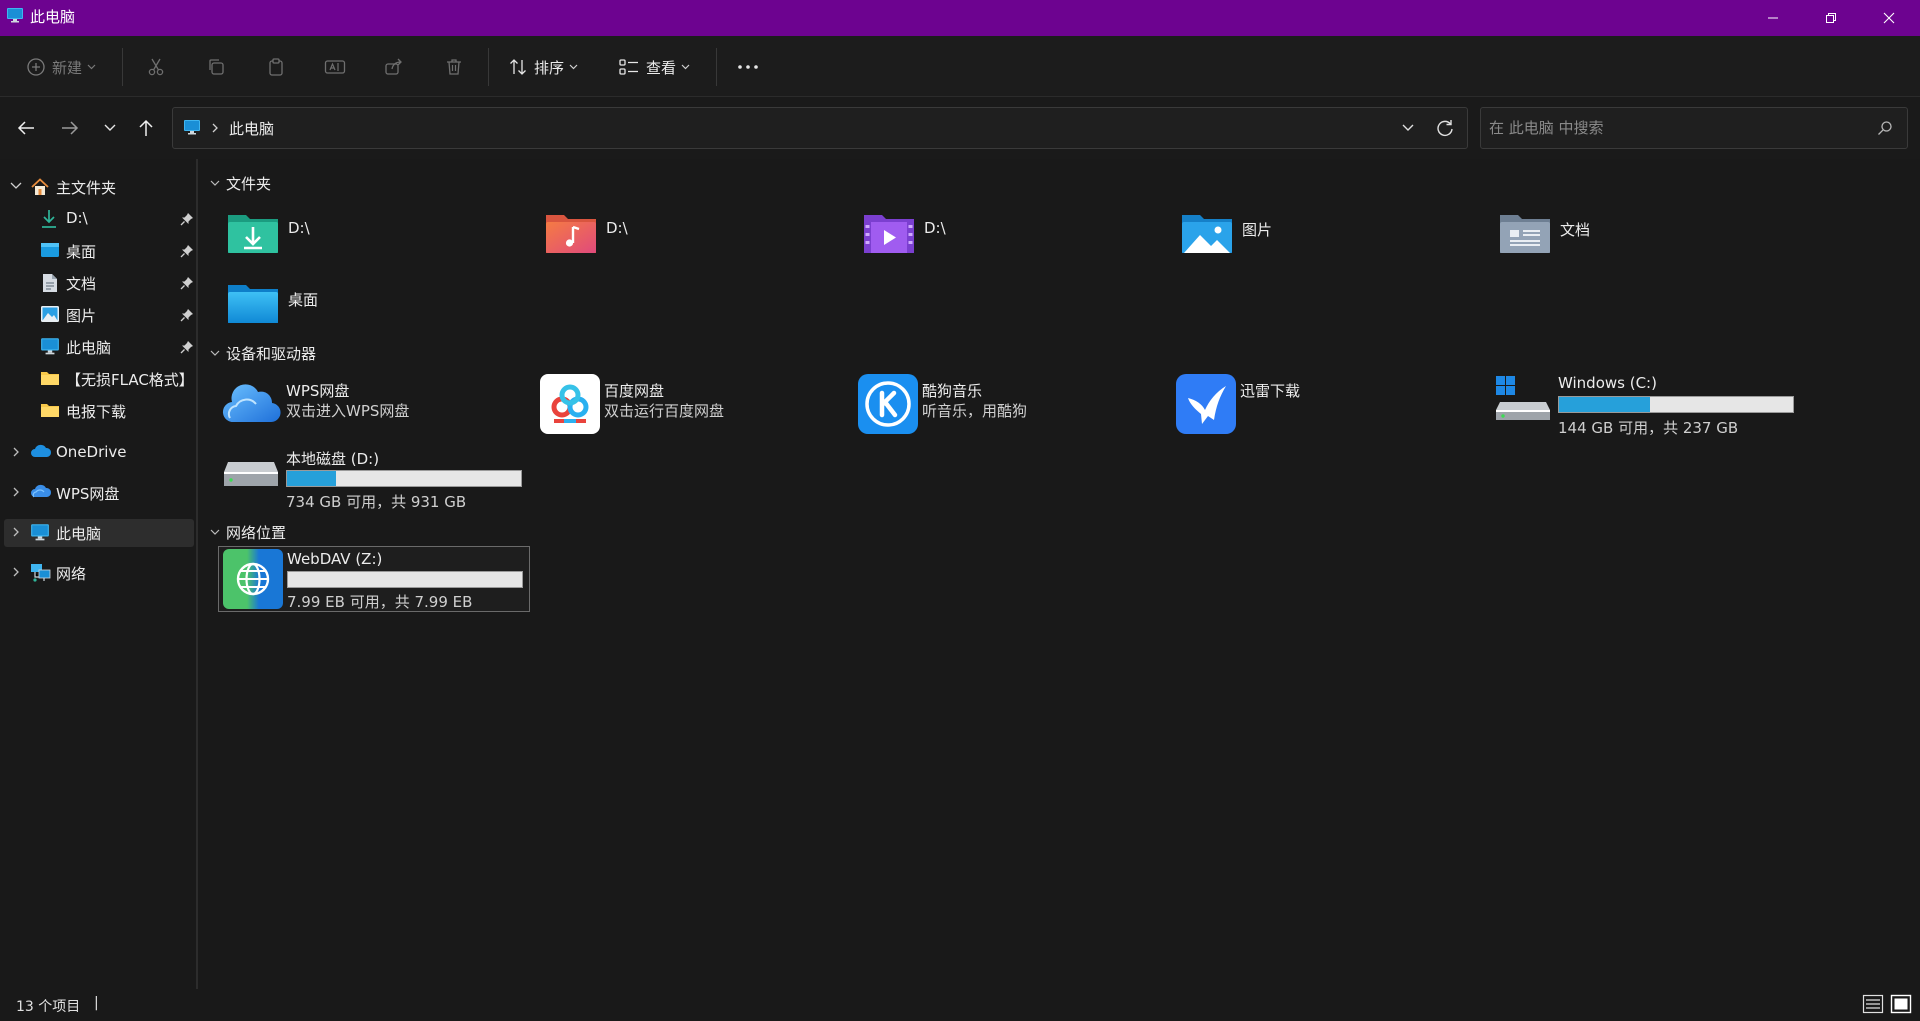 The image size is (1920, 1021). Describe the element at coordinates (99, 533) in the screenshot. I see `sidebar-item-this-pc: 此电脑` at that location.